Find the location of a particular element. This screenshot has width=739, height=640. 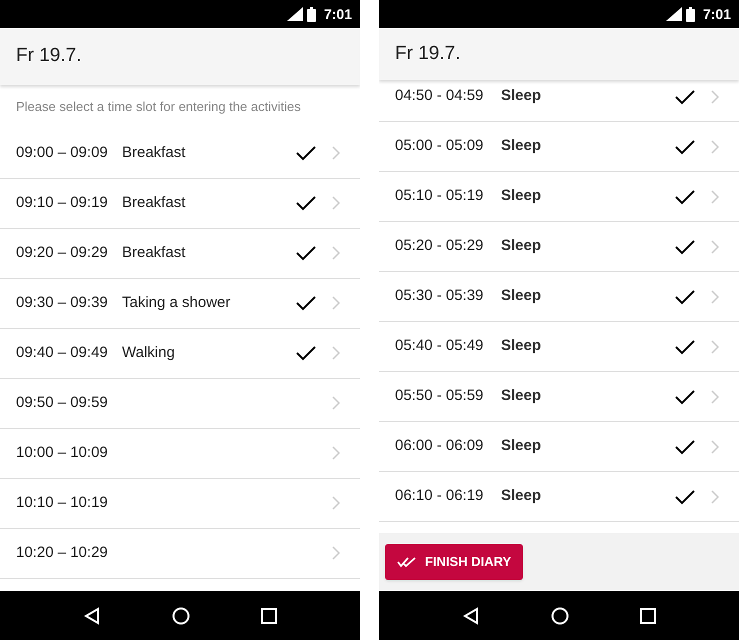

time-slot-row: 09:10 – 09:19 Breakfast is located at coordinates (180, 203).